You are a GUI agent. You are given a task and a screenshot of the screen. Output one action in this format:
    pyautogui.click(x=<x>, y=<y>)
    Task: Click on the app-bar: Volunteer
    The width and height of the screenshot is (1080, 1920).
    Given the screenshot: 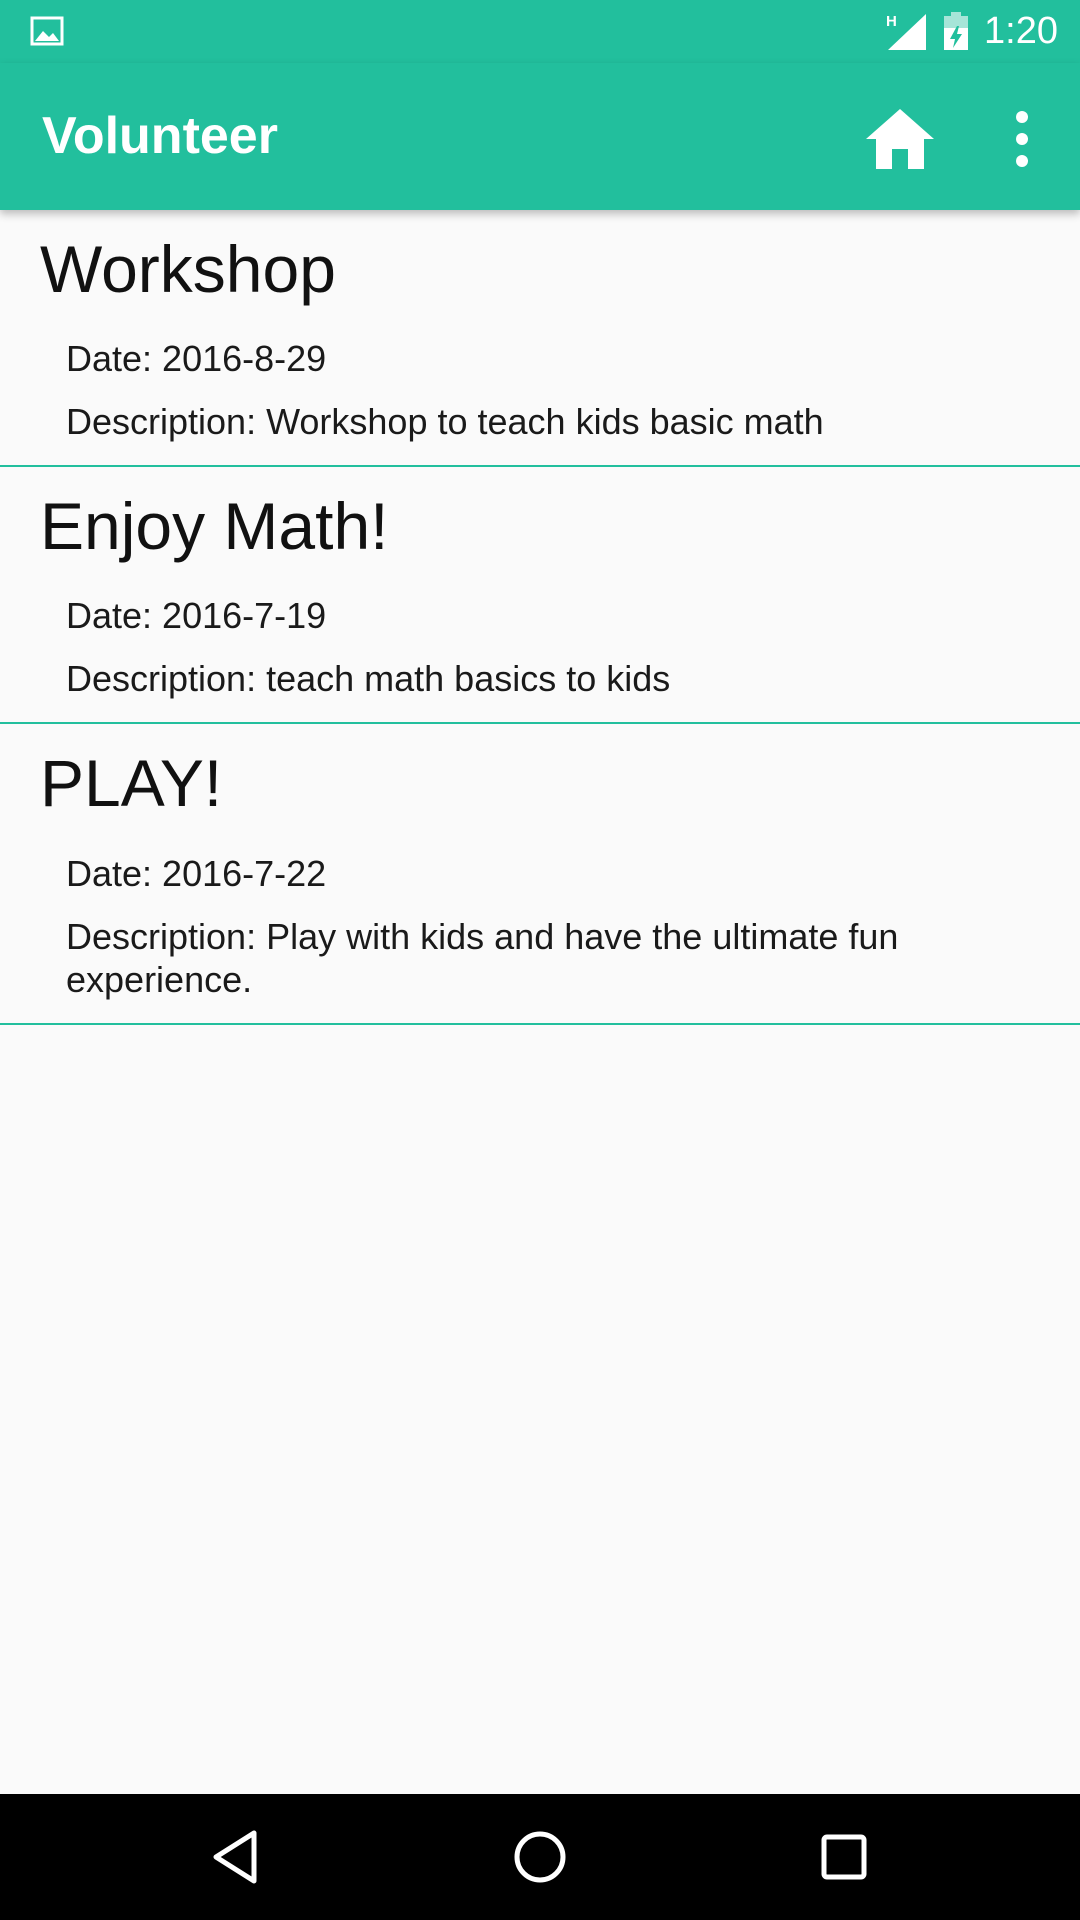 What is the action you would take?
    pyautogui.click(x=540, y=136)
    